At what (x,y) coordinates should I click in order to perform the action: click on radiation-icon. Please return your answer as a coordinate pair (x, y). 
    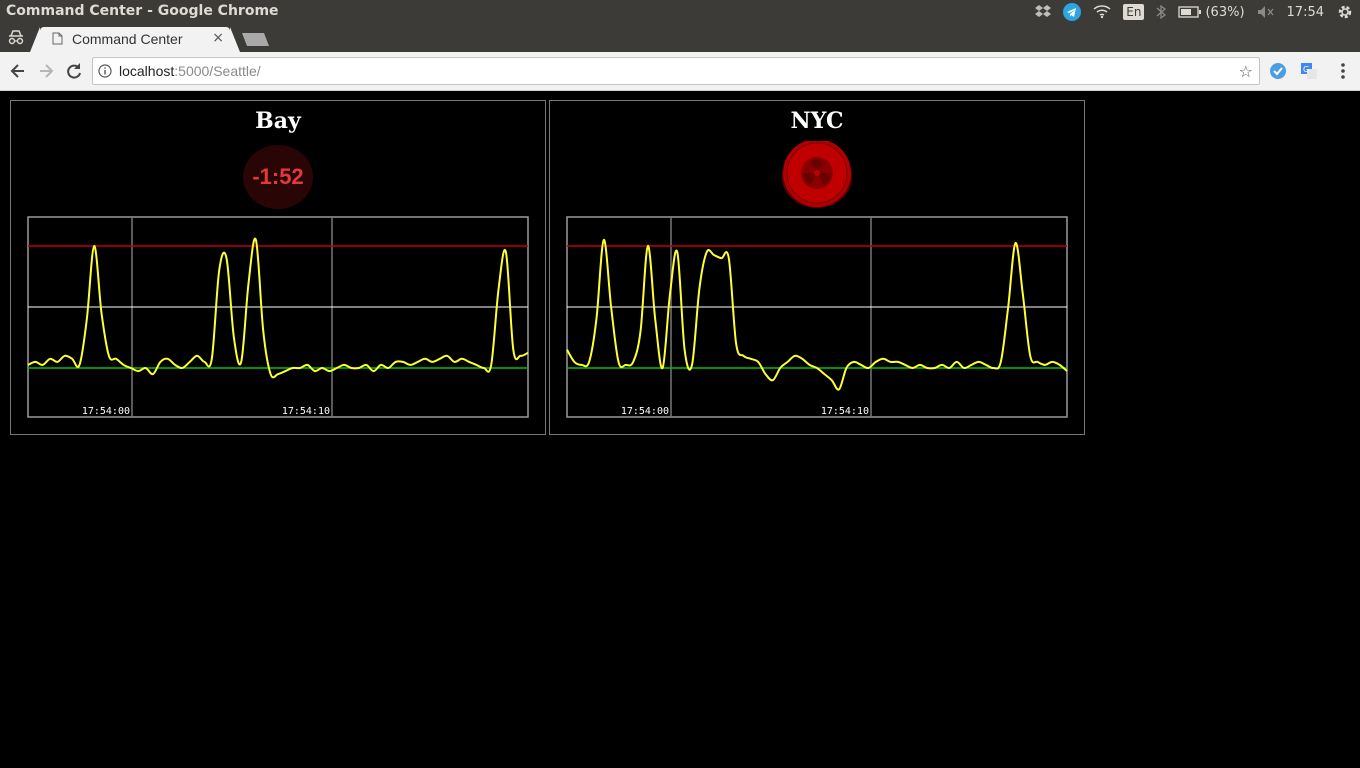
    Looking at the image, I should click on (817, 173).